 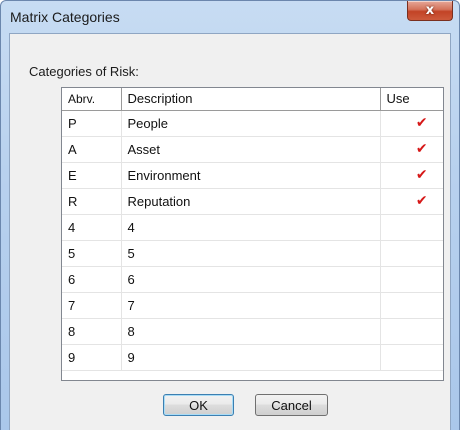 What do you see at coordinates (411, 99) in the screenshot?
I see `column-header-use: Use` at bounding box center [411, 99].